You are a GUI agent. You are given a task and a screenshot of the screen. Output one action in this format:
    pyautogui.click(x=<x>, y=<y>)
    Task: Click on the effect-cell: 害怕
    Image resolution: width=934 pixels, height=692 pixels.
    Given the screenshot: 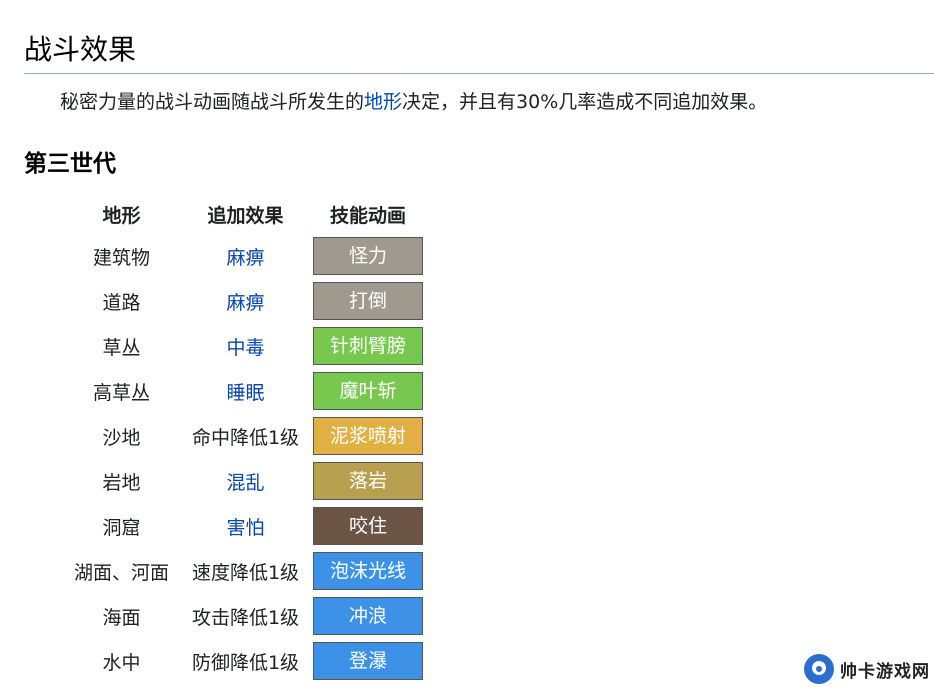 What is the action you would take?
    pyautogui.click(x=245, y=526)
    